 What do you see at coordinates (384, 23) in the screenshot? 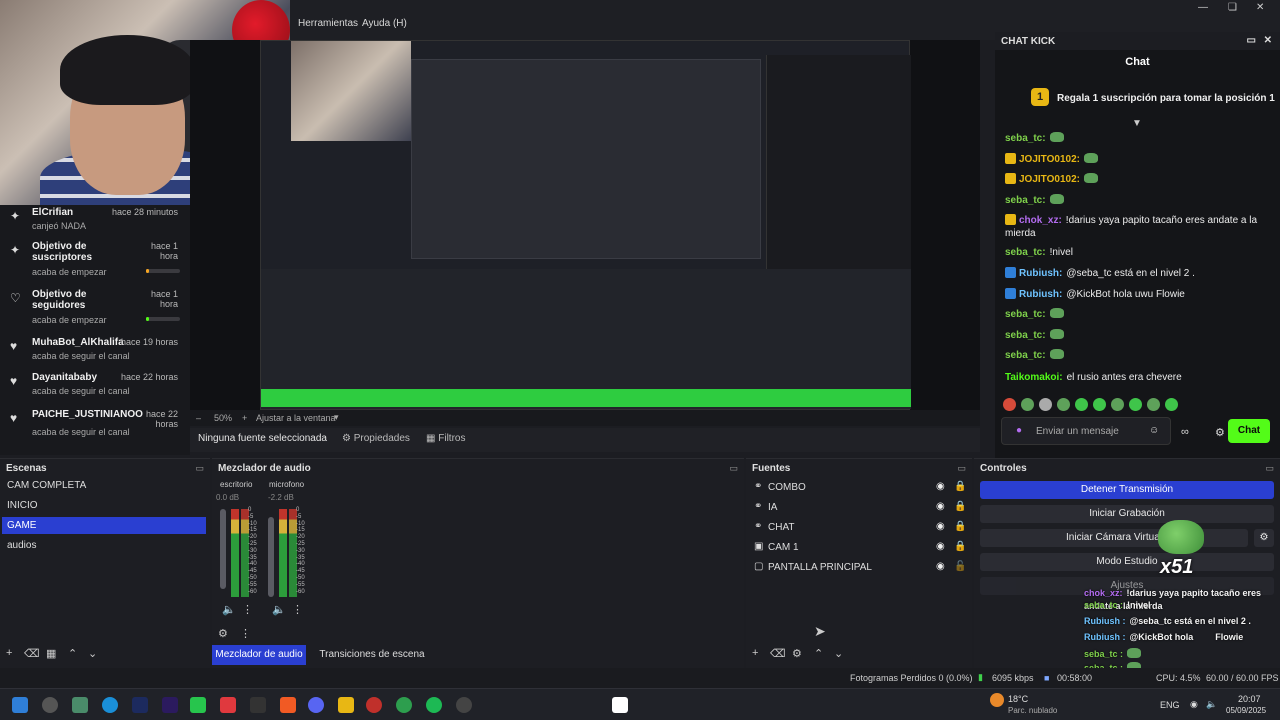
I see `menu-ayuda: Ayuda (H)` at bounding box center [384, 23].